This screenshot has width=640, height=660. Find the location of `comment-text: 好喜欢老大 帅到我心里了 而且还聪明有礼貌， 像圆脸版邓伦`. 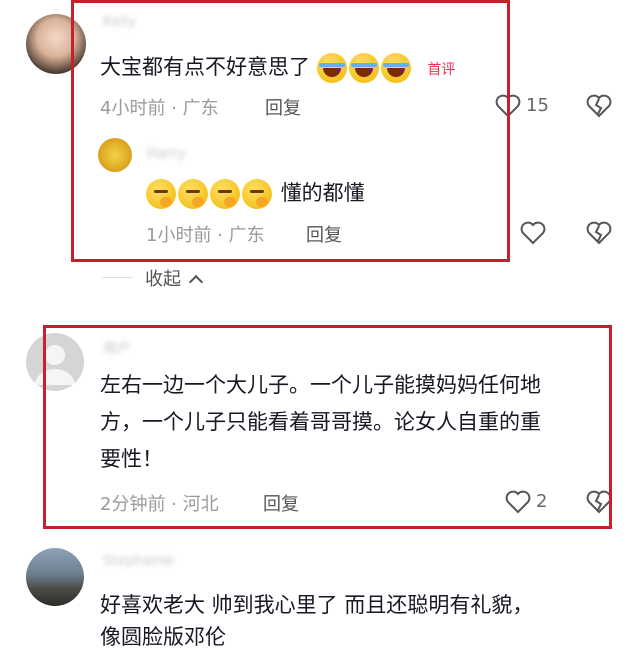

comment-text: 好喜欢老大 帅到我心里了 而且还聪明有礼貌， 像圆脸版邓伦 is located at coordinates (316, 621).